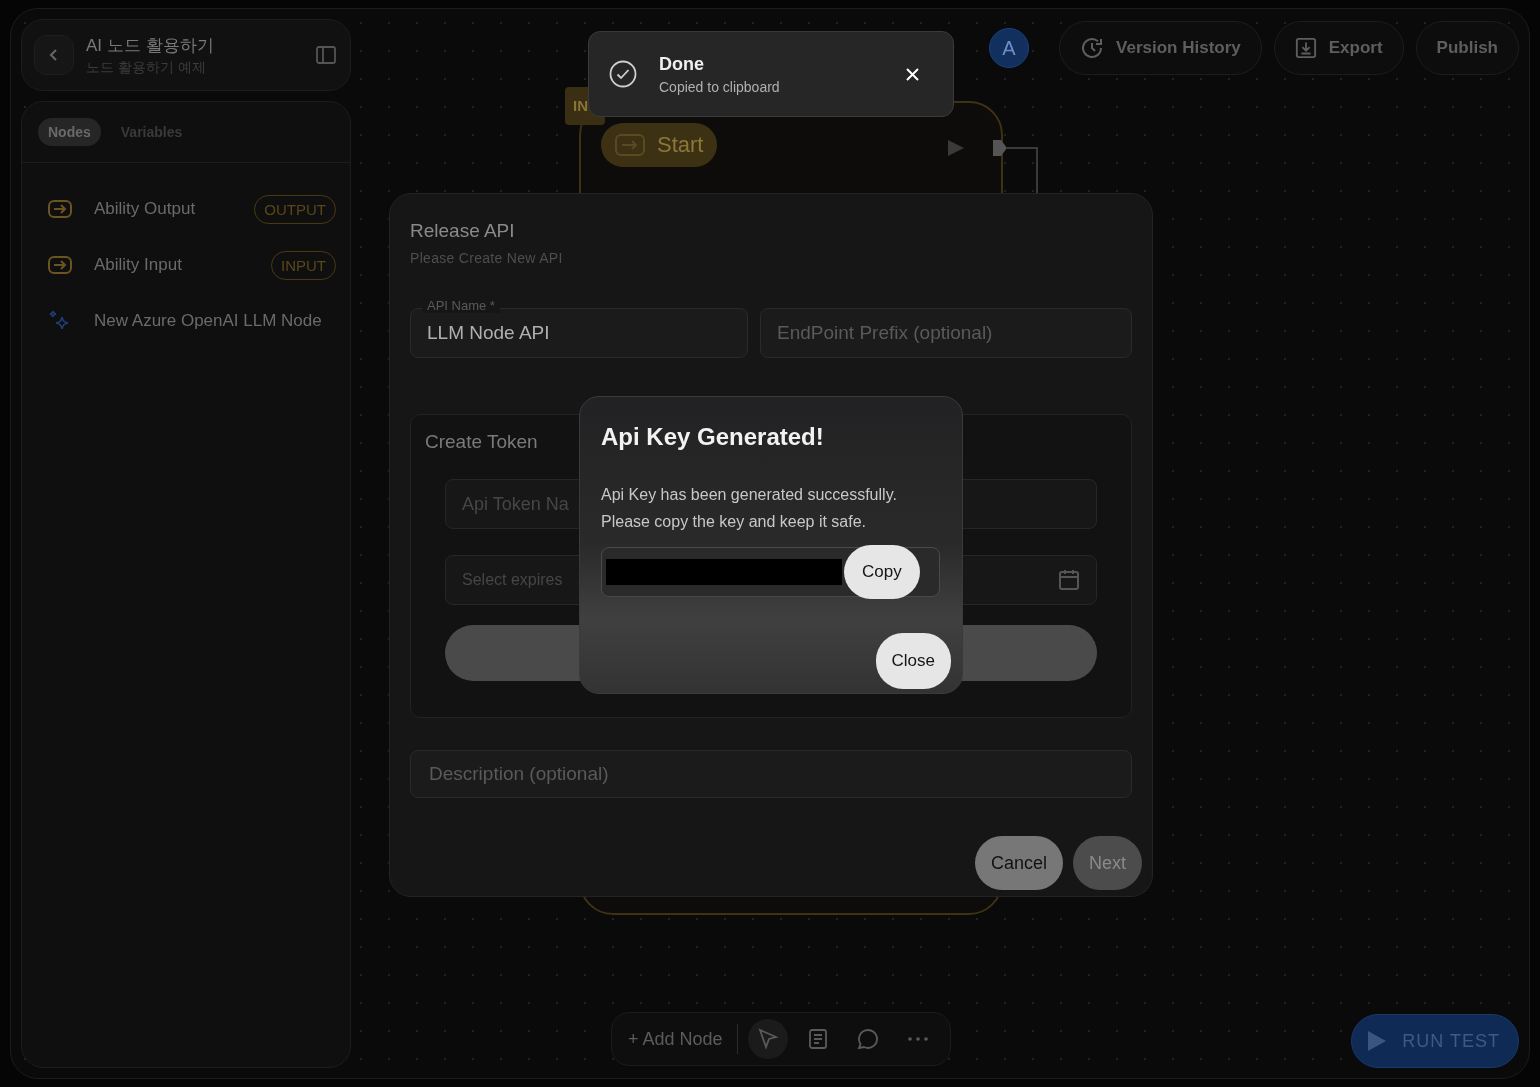 The width and height of the screenshot is (1540, 1087). I want to click on field-label: API Name *, so click(461, 305).